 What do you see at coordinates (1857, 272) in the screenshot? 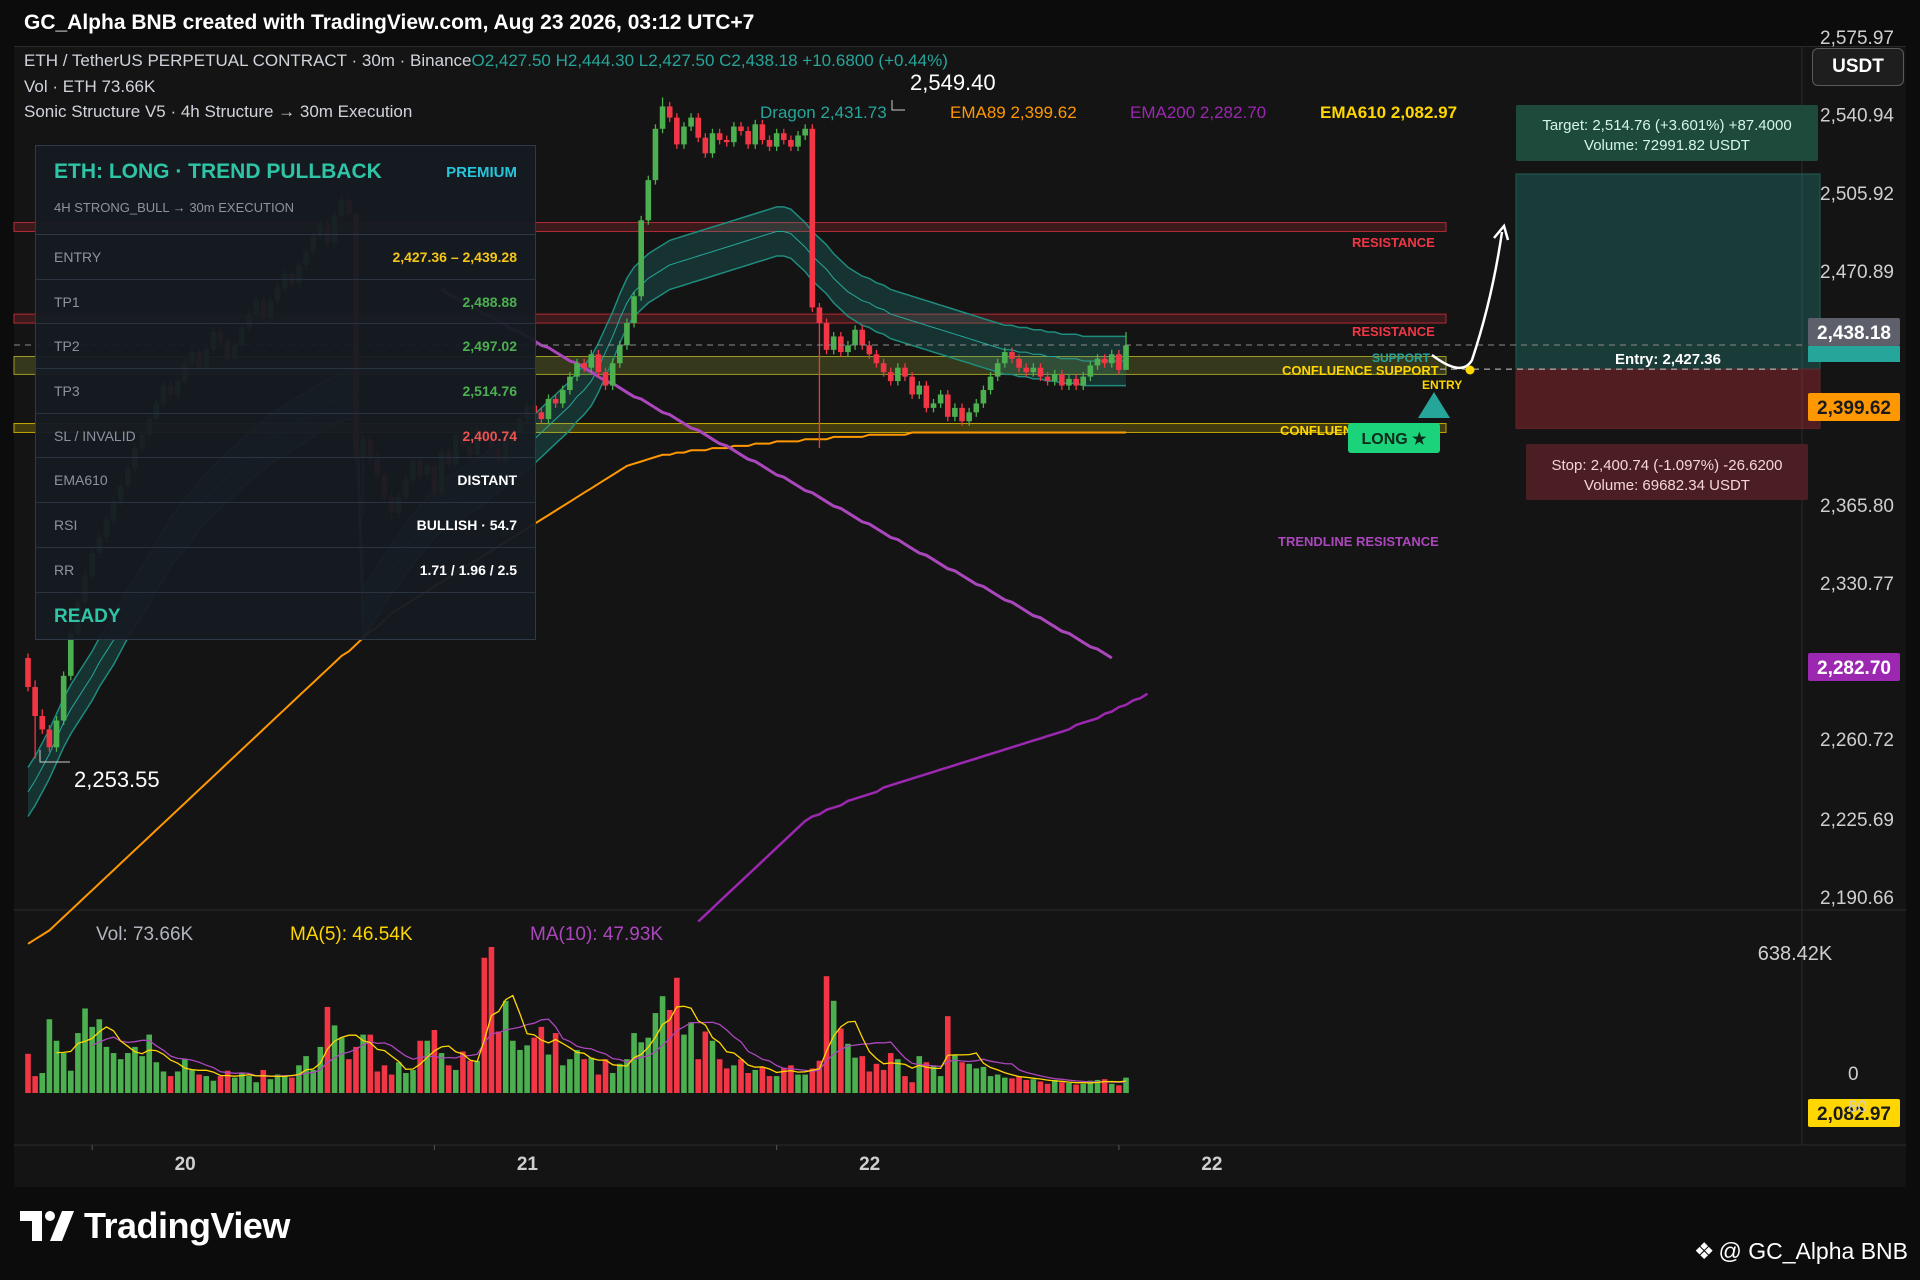
I see `price-axis-tick: 2,470.89` at bounding box center [1857, 272].